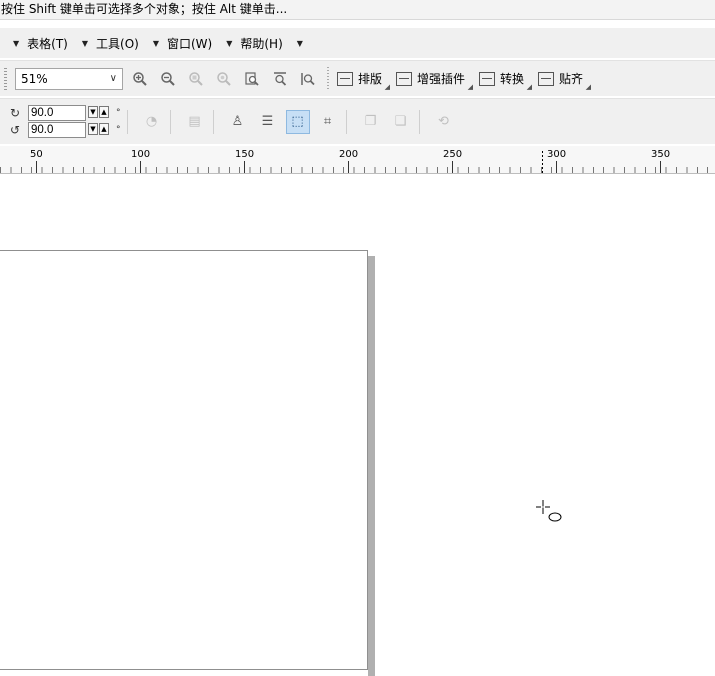  What do you see at coordinates (152, 122) in the screenshot?
I see `direction-toggle-icon: ◔` at bounding box center [152, 122].